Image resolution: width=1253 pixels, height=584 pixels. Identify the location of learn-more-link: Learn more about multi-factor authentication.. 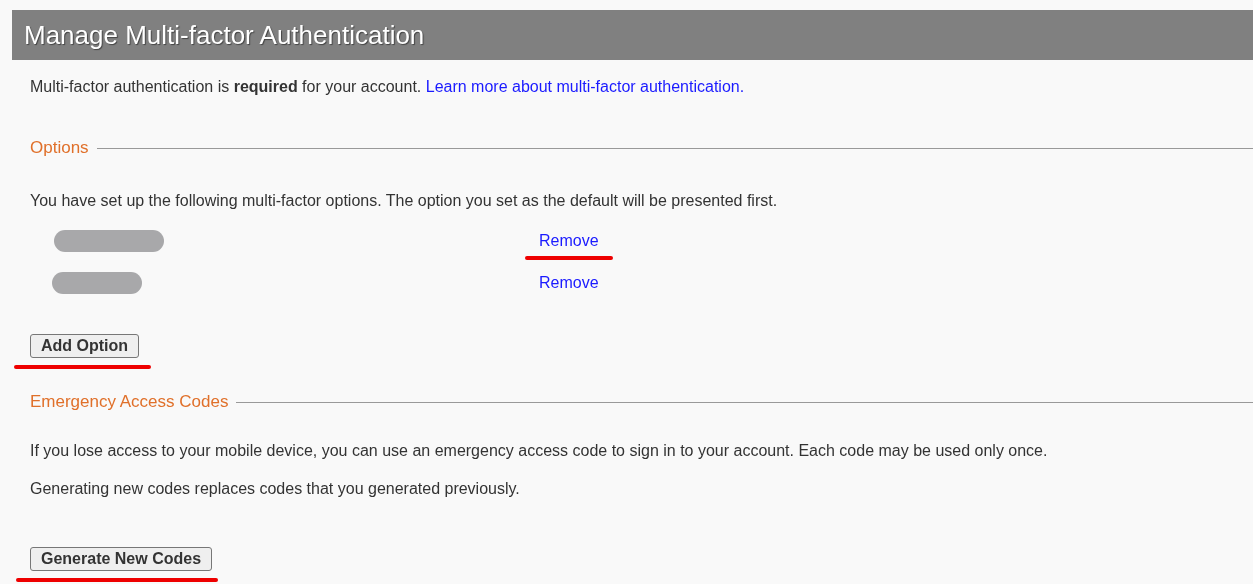
(585, 86).